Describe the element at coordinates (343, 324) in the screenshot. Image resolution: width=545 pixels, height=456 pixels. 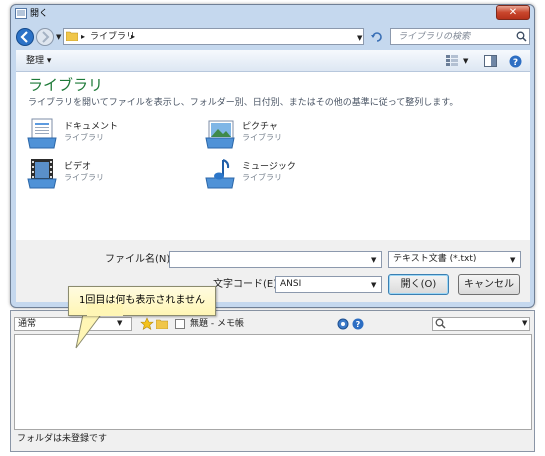
I see `gear-icon` at that location.